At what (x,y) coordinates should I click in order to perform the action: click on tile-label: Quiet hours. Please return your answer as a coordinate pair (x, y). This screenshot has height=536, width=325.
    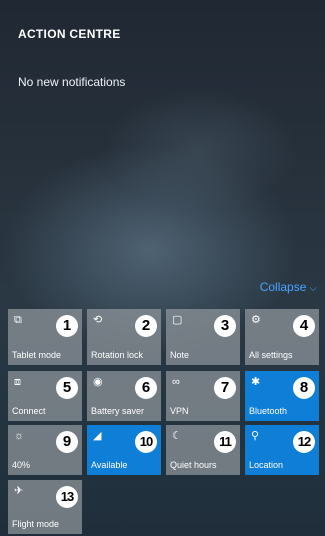
    Looking at the image, I should click on (193, 465).